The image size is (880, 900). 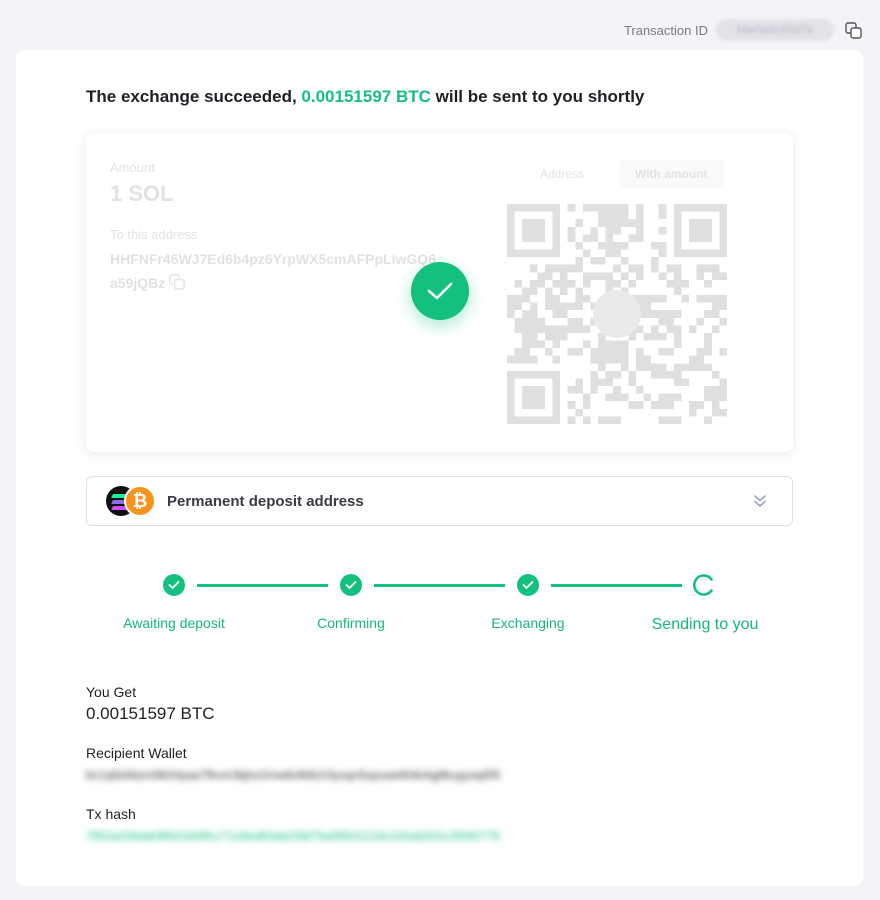 I want to click on amount-label: Amount, so click(x=132, y=167).